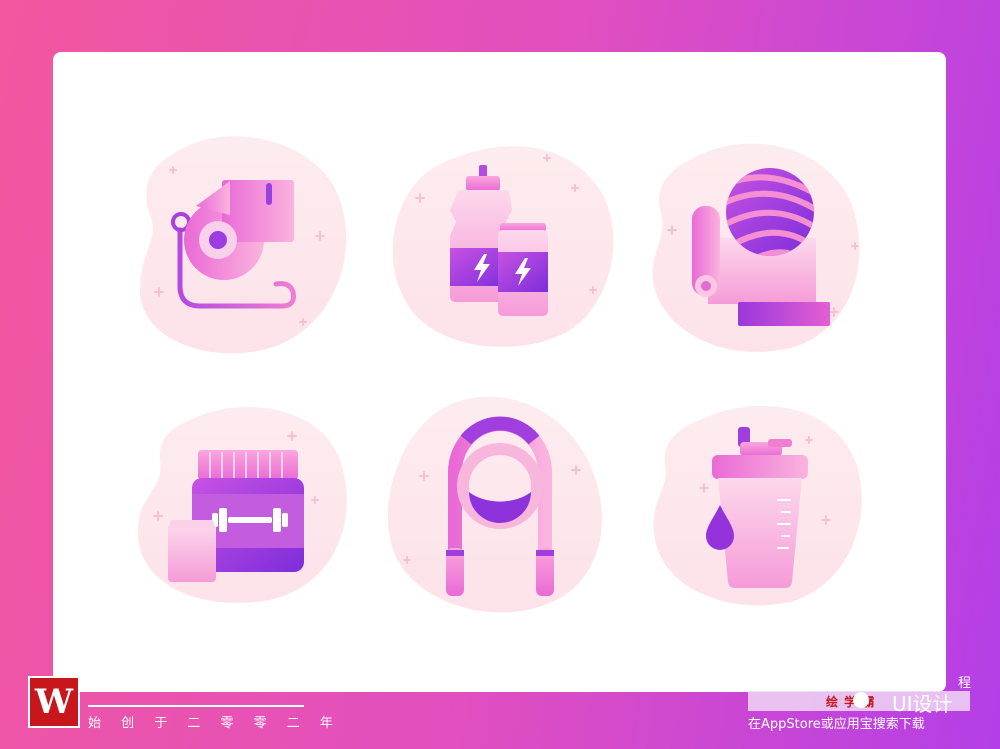 The image size is (1000, 749). What do you see at coordinates (214, 723) in the screenshot?
I see `watermark-tagline: 始 创 于 二 零 零 二 年` at bounding box center [214, 723].